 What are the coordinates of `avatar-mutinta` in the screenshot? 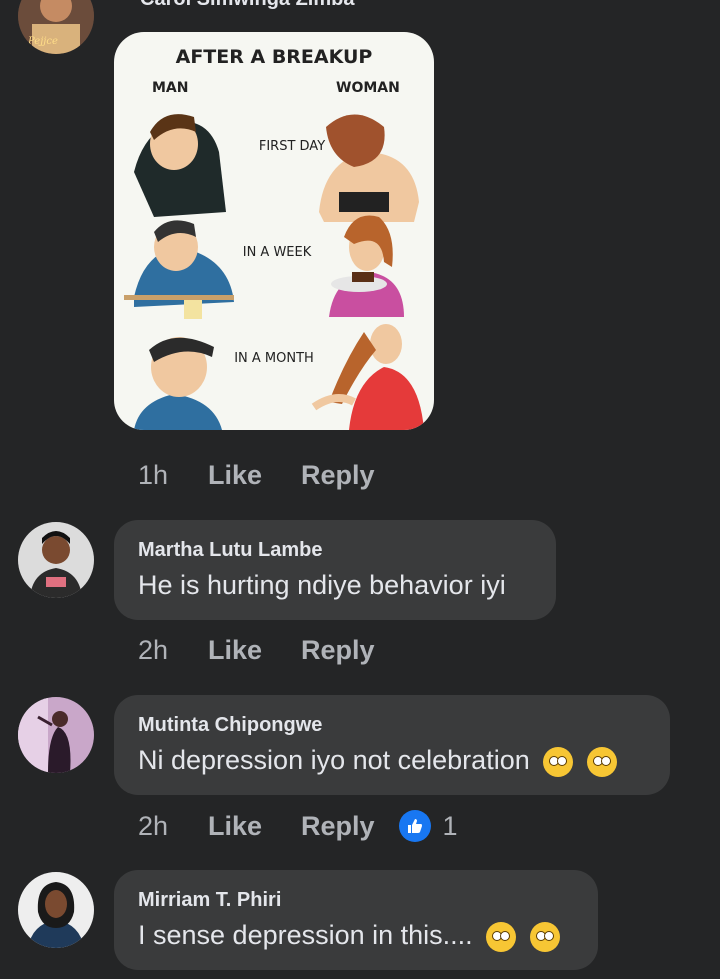 It's located at (56, 735).